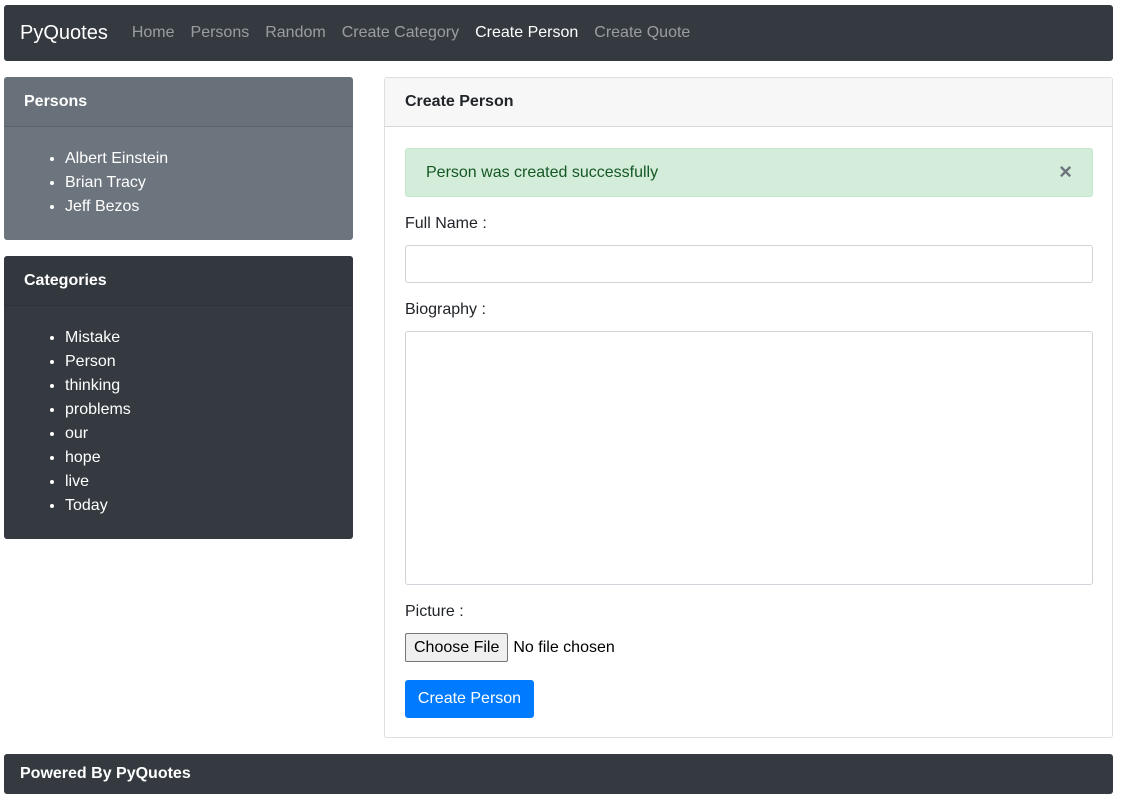  What do you see at coordinates (199, 458) in the screenshot?
I see `category-item: hope` at bounding box center [199, 458].